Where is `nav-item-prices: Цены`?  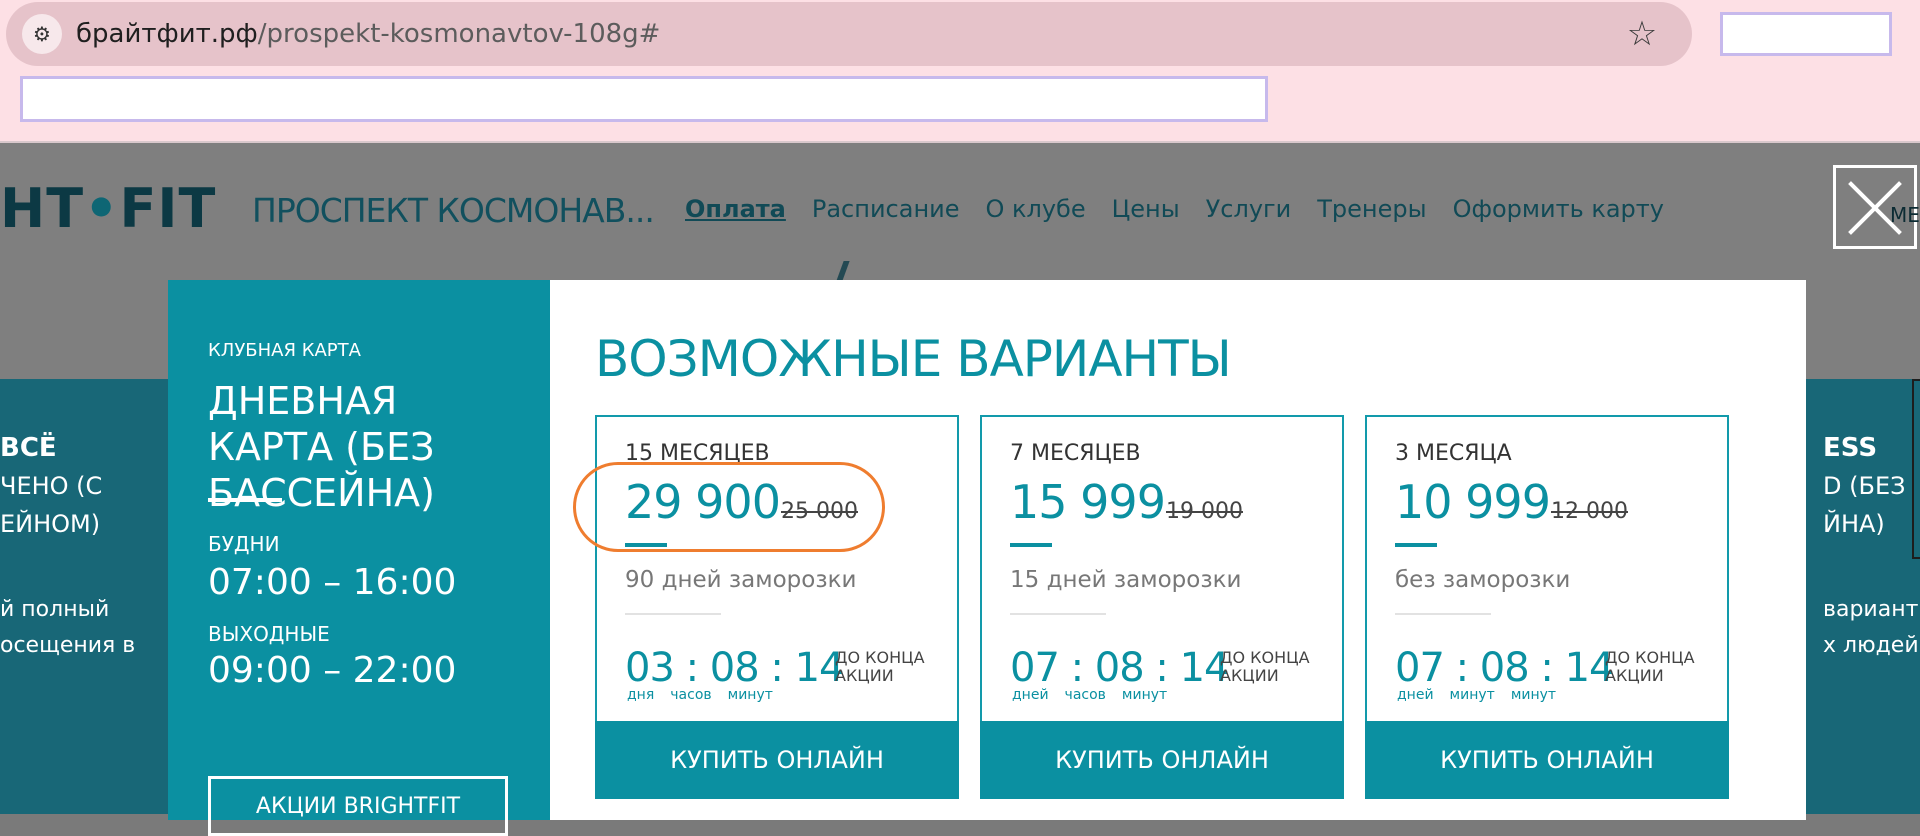 nav-item-prices: Цены is located at coordinates (1146, 209).